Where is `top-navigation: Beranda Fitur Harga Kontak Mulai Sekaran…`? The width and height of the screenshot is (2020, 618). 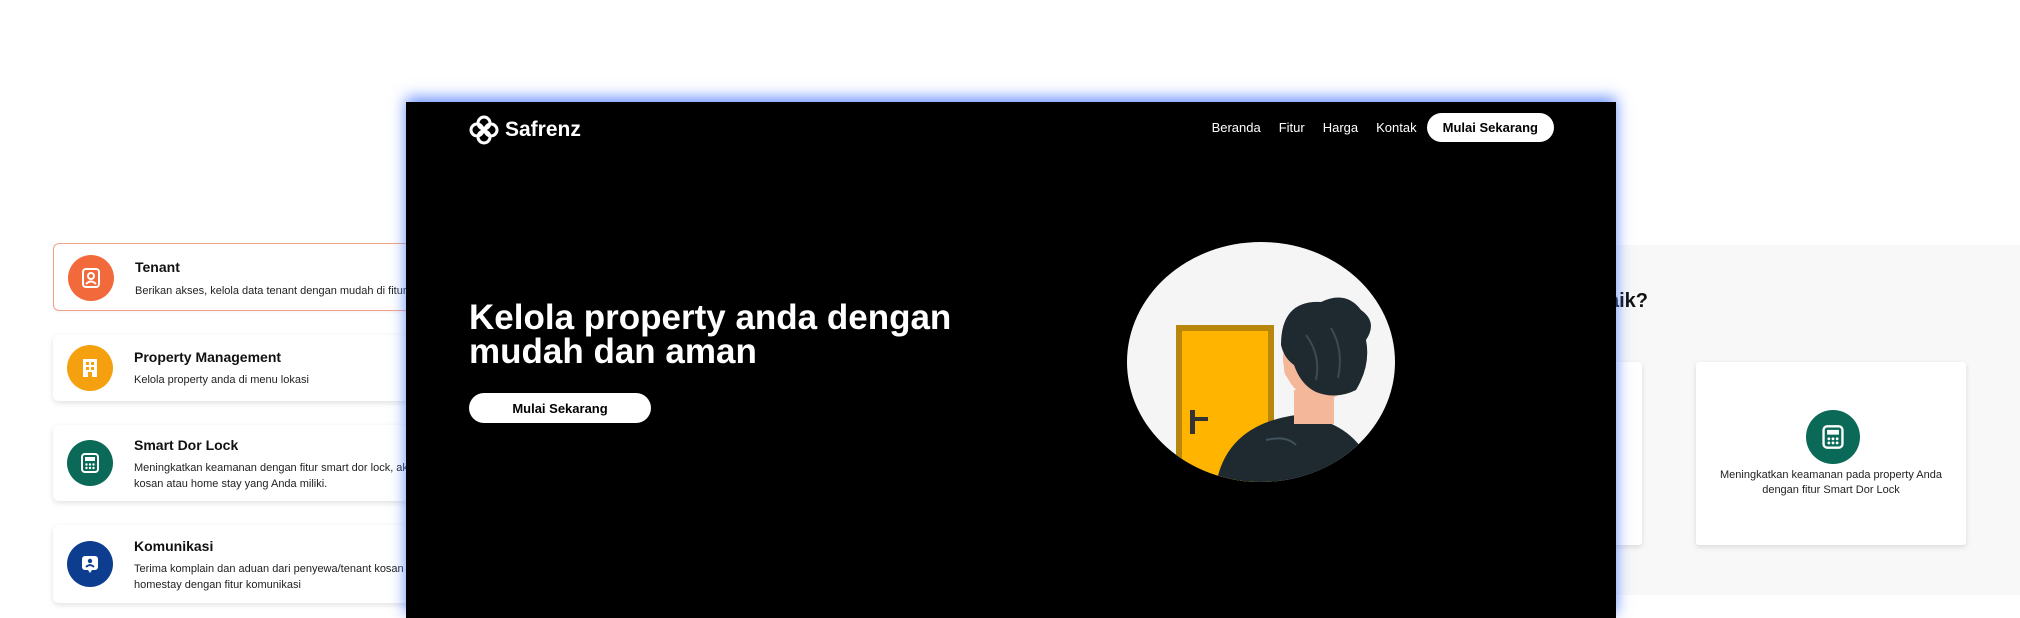
top-navigation: Beranda Fitur Harga Kontak Mulai Sekaran… is located at coordinates (1383, 127).